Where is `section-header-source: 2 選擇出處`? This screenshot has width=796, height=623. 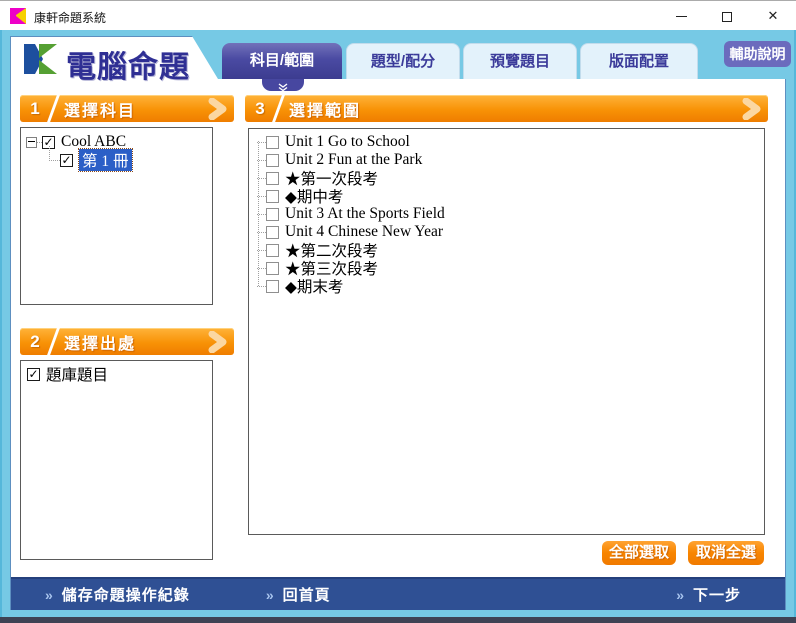 section-header-source: 2 選擇出處 is located at coordinates (127, 341).